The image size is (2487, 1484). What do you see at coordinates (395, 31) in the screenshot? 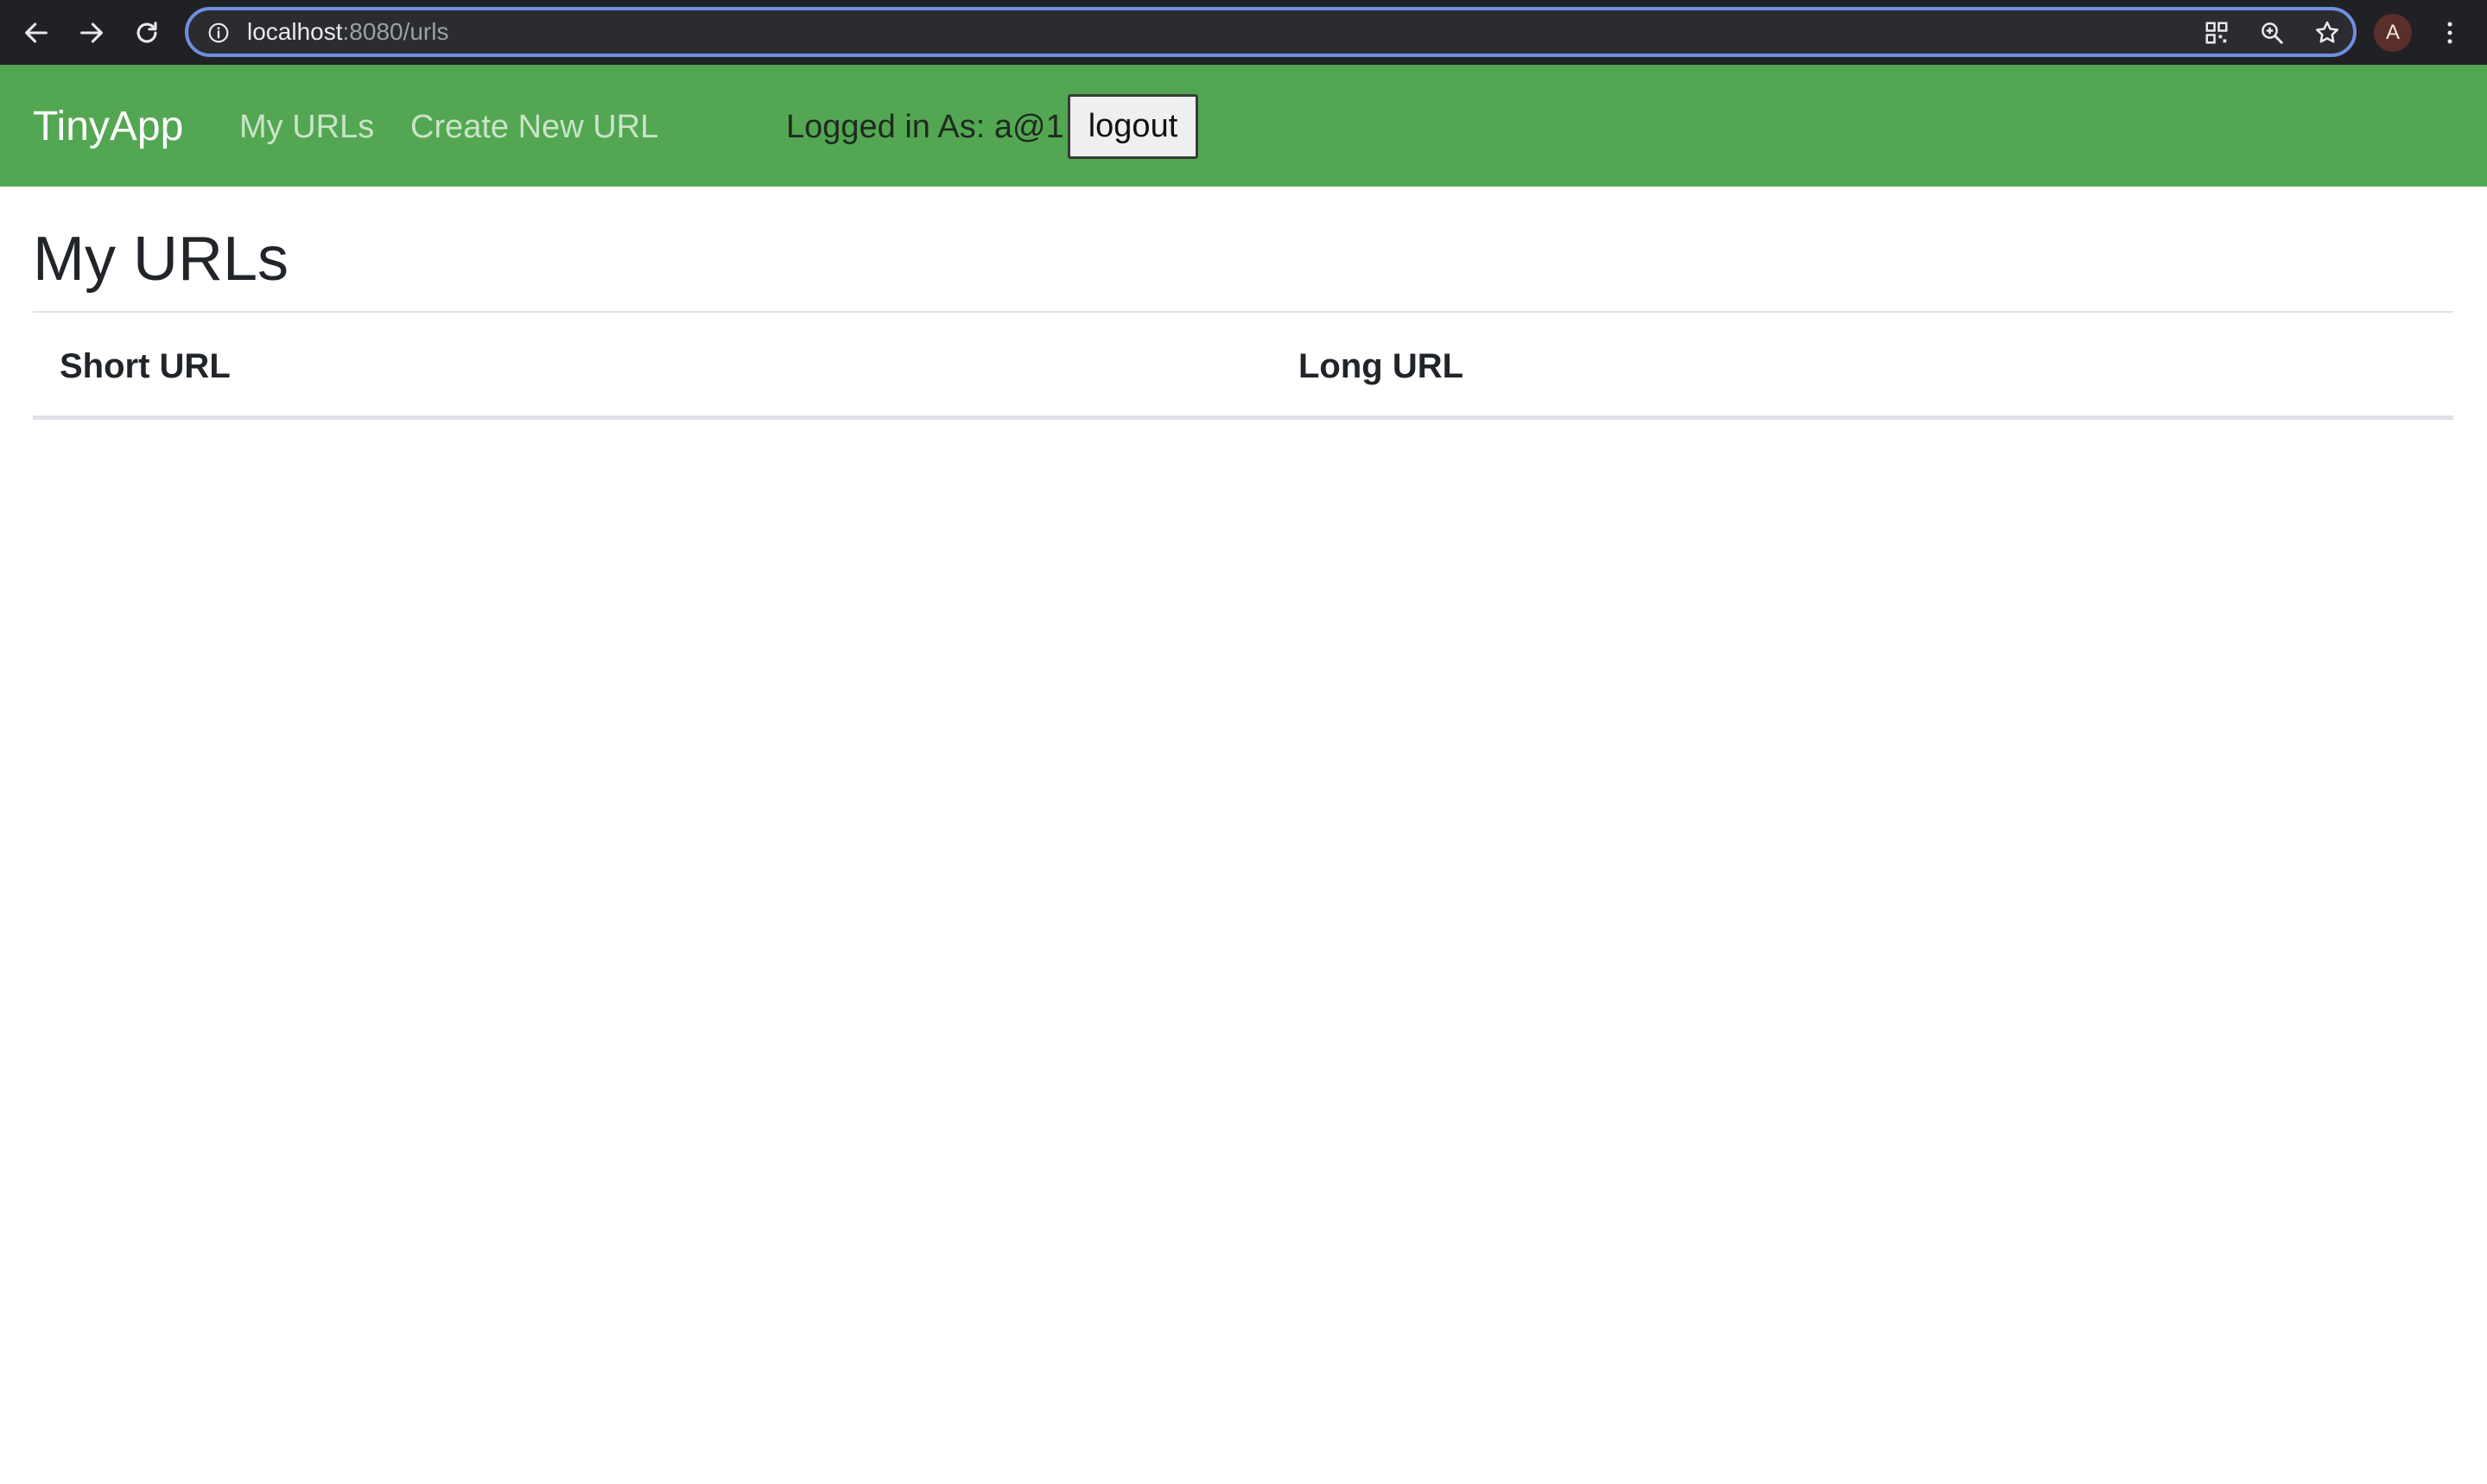
I see `url-path: :8080/urls` at bounding box center [395, 31].